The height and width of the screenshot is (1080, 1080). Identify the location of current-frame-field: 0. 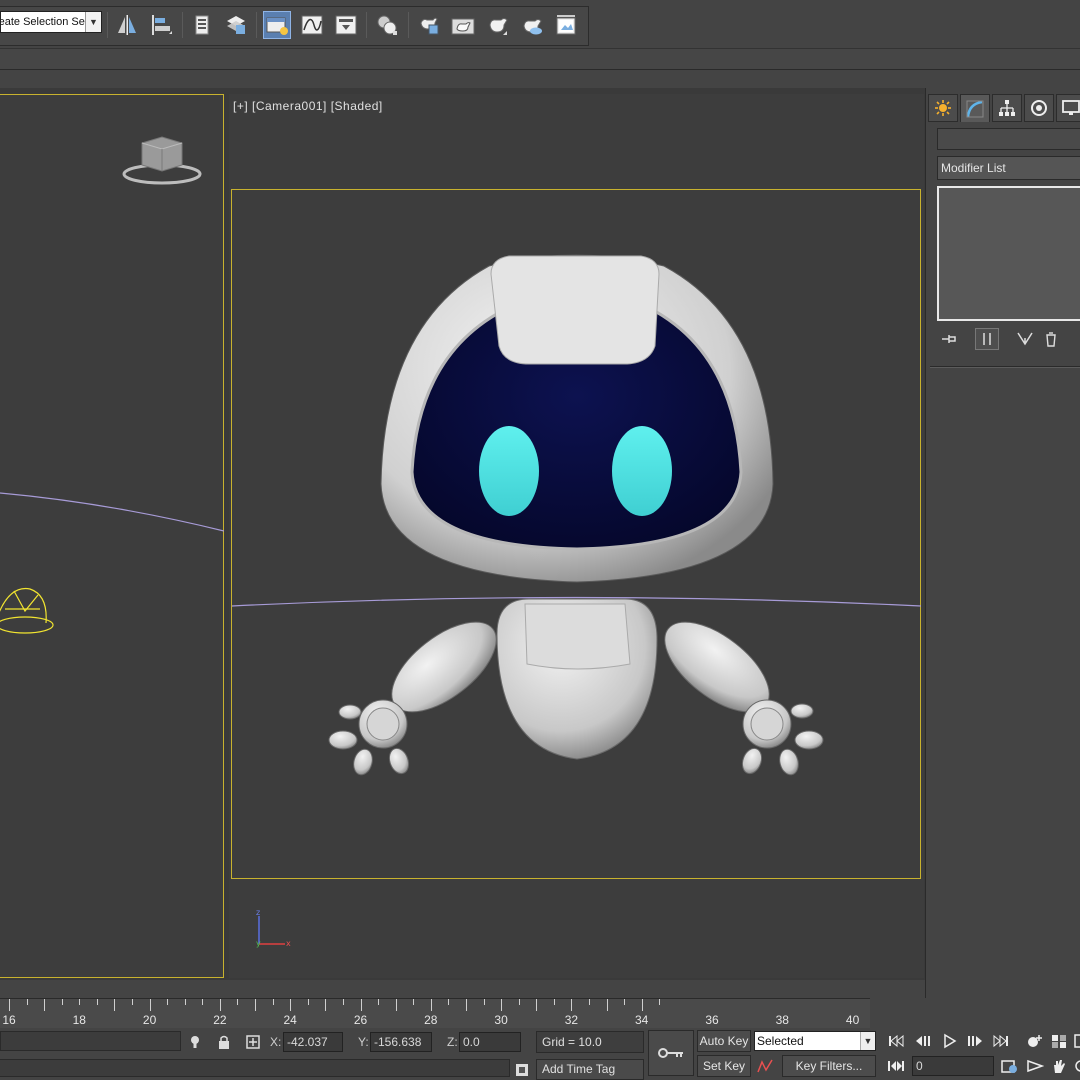
(953, 1066).